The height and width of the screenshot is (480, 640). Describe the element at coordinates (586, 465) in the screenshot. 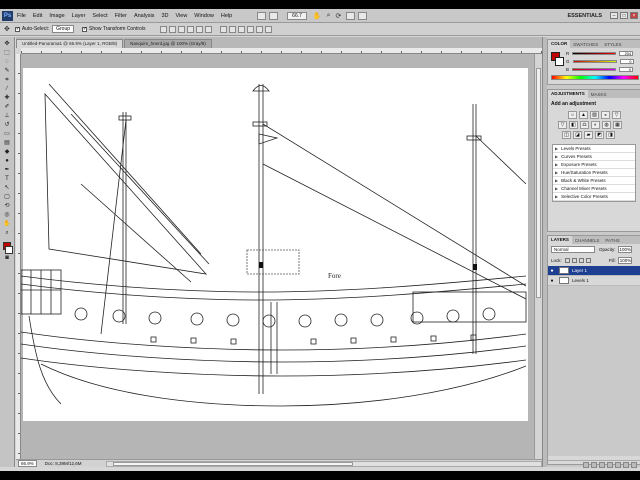

I see `link-layers-icon` at that location.